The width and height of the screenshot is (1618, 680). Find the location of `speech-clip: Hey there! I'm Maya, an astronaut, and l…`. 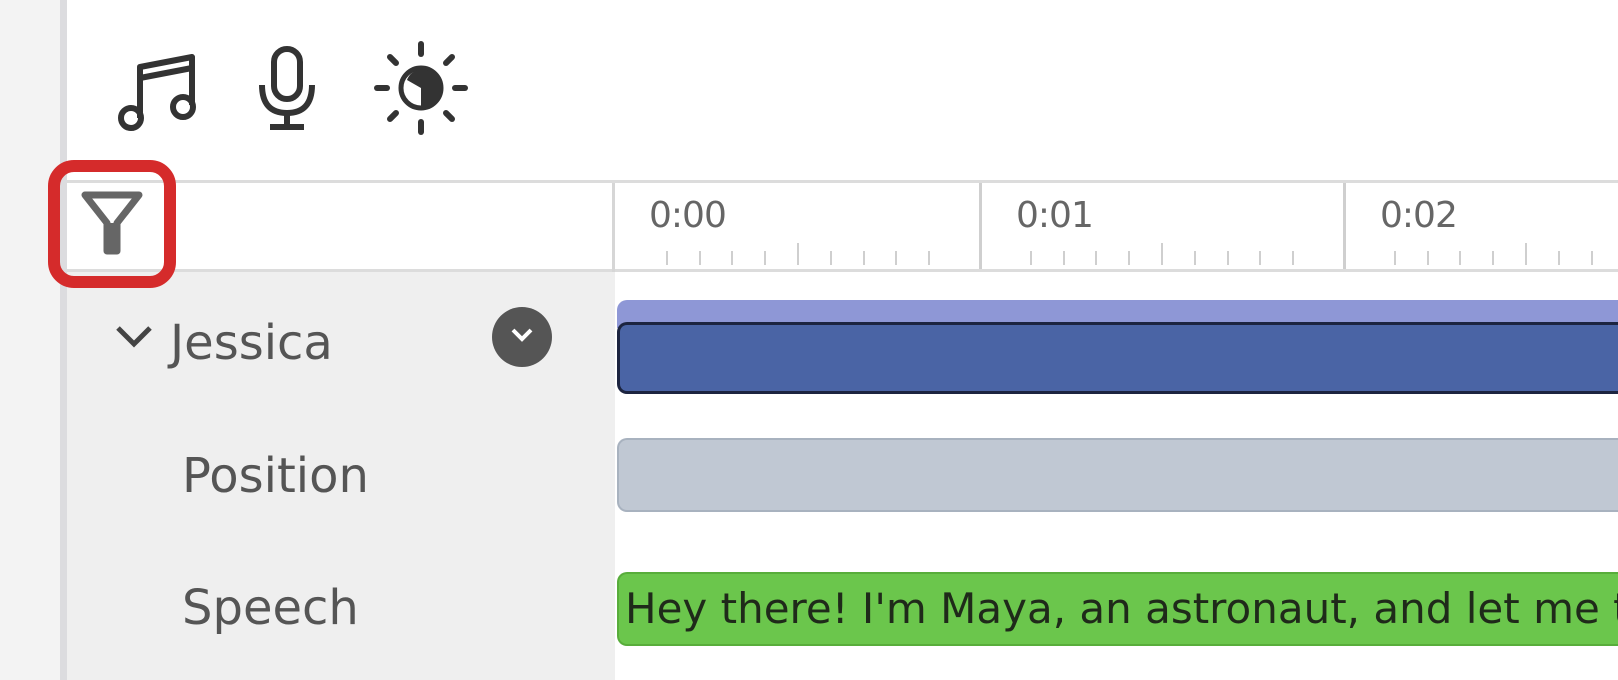

speech-clip: Hey there! I'm Maya, an astronaut, and l… is located at coordinates (1117, 609).